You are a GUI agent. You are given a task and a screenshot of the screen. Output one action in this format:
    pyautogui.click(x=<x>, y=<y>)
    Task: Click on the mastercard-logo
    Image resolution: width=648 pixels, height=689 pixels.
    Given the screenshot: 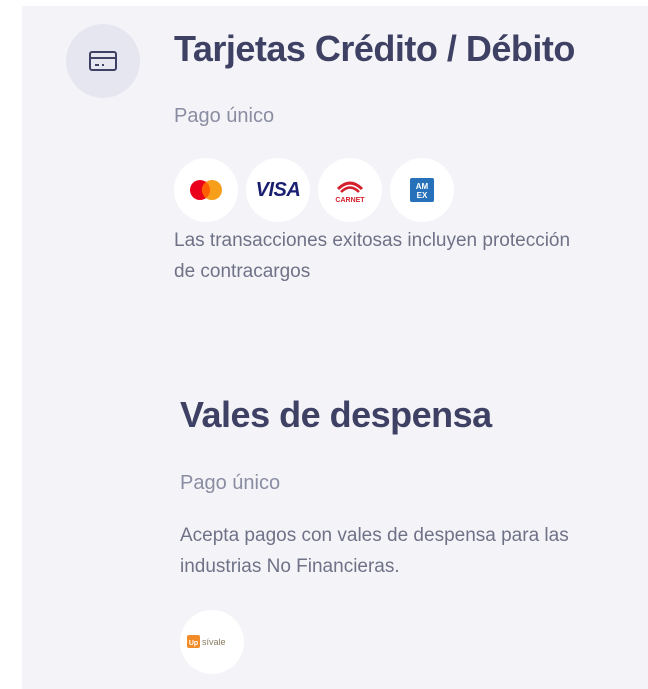 What is the action you would take?
    pyautogui.click(x=206, y=190)
    